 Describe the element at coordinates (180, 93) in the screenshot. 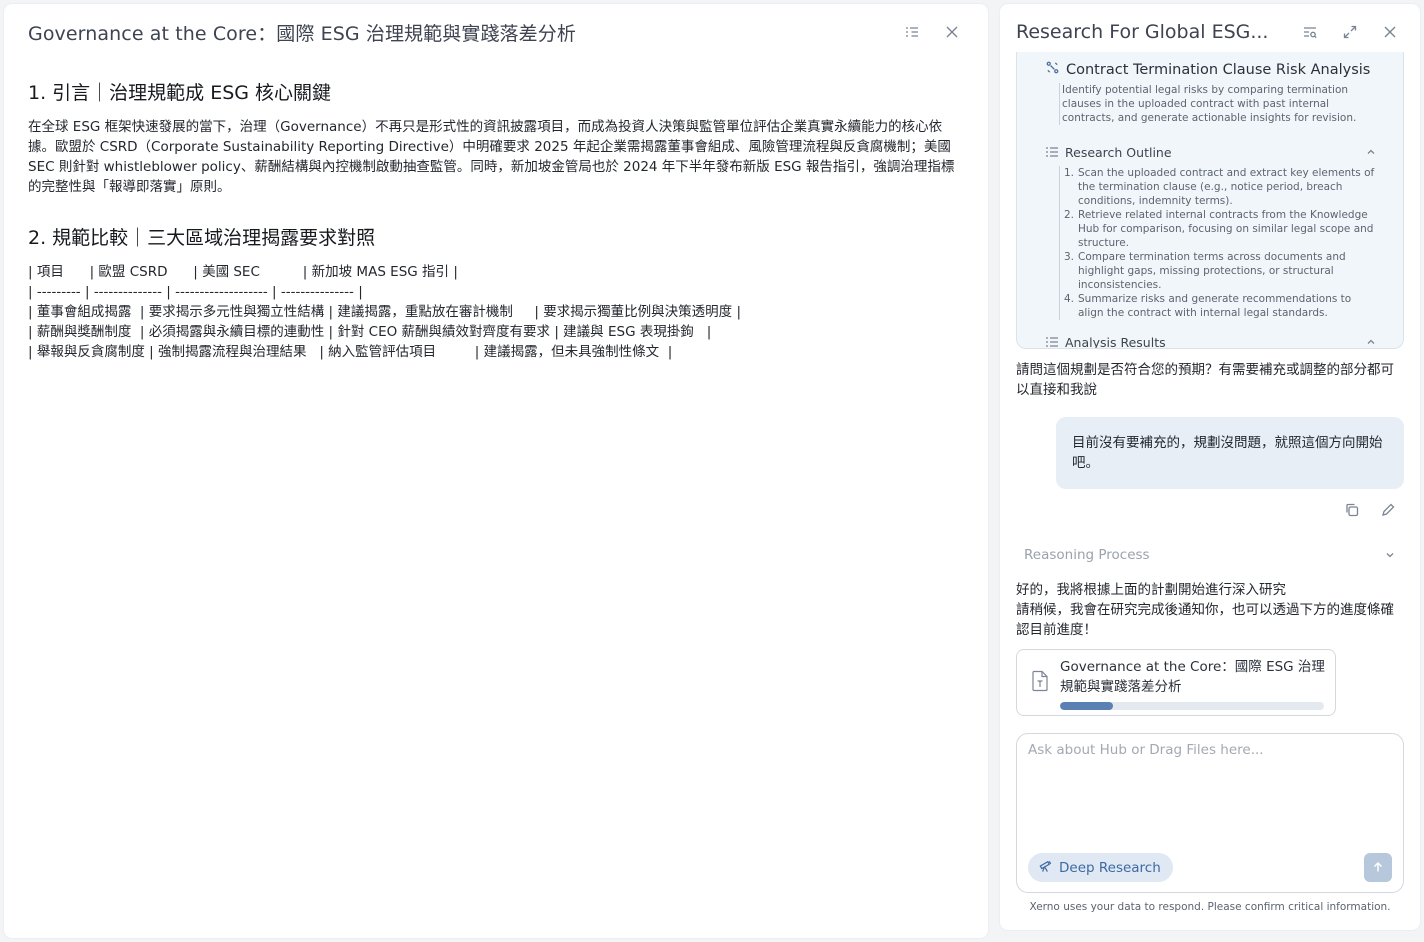

I see `section-1-heading: 1. 引言｜治理規範成 ESG 核心關鍵` at that location.